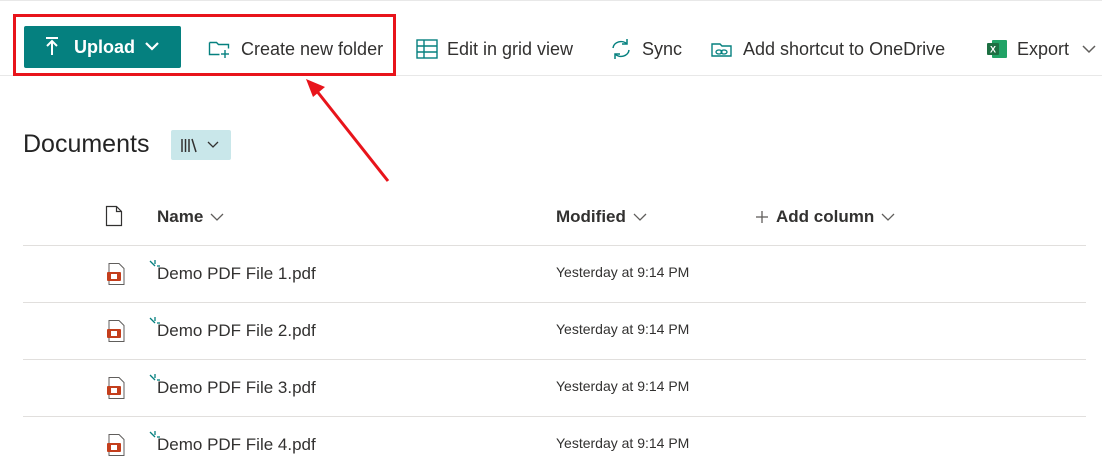  Describe the element at coordinates (601, 217) in the screenshot. I see `column-header-modified: Modified` at that location.